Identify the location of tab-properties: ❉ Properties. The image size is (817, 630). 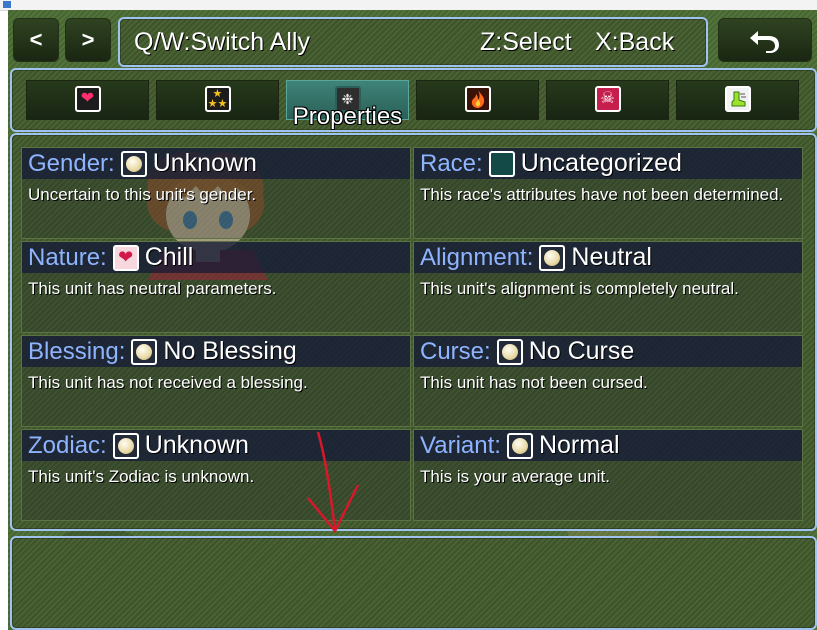
(347, 105).